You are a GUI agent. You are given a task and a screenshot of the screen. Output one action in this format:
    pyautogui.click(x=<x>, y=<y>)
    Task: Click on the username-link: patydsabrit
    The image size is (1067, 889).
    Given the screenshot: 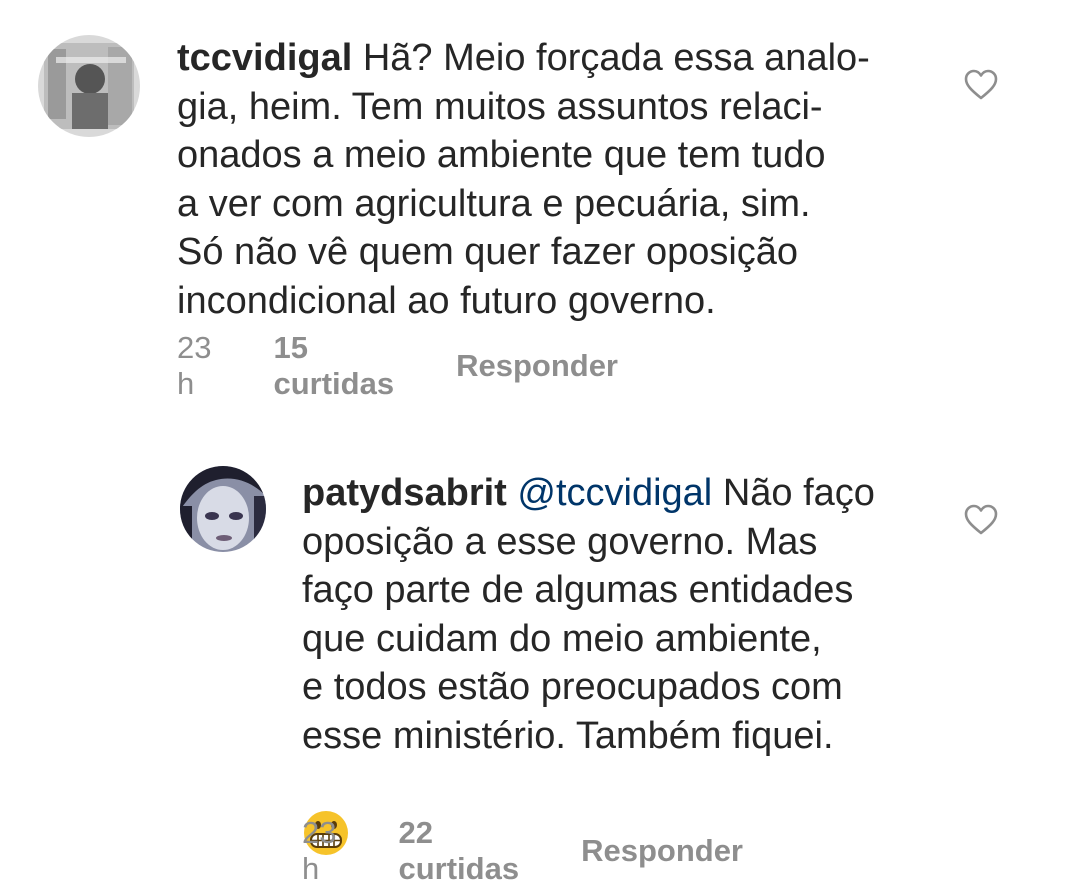 What is the action you would take?
    pyautogui.click(x=404, y=493)
    